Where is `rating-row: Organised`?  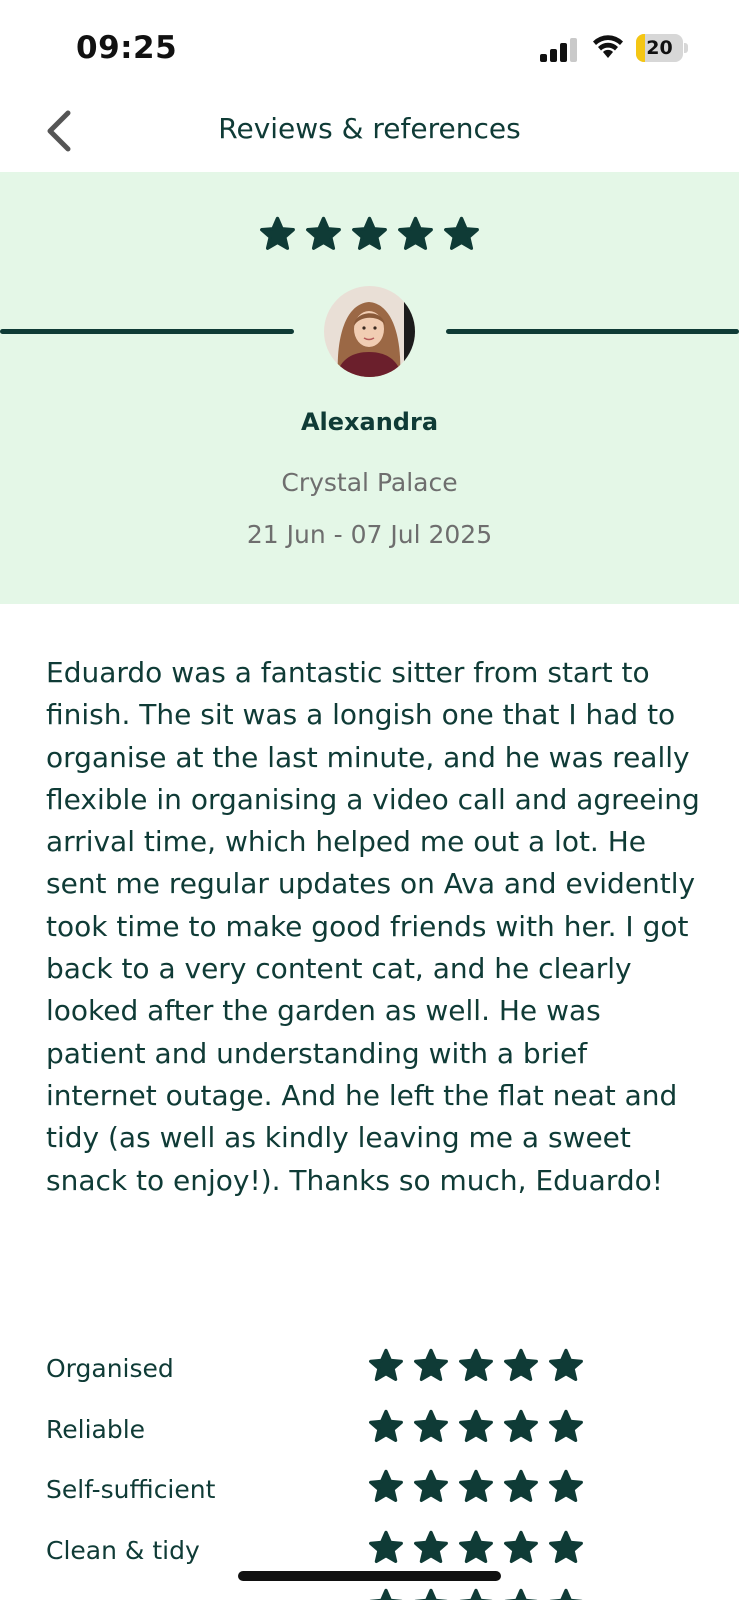
rating-row: Organised is located at coordinates (376, 1378).